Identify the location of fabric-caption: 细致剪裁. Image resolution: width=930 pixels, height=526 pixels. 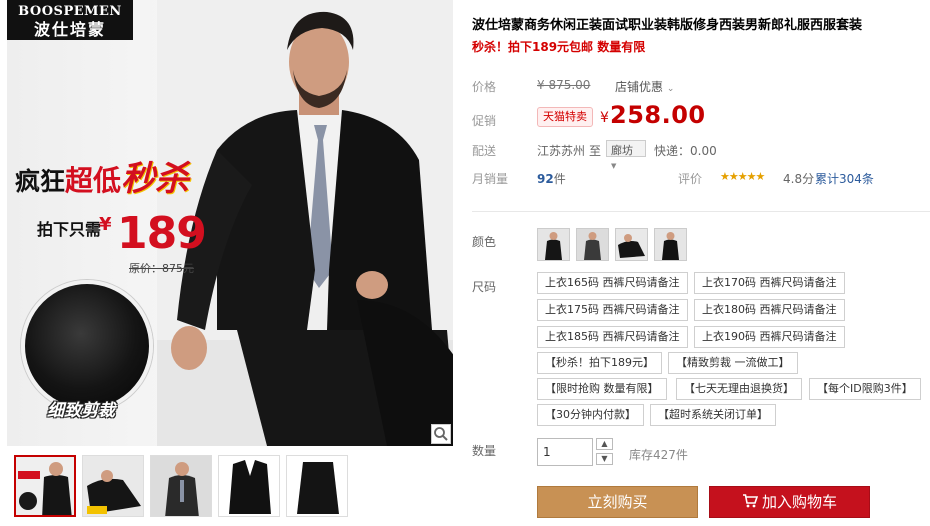
(81, 411).